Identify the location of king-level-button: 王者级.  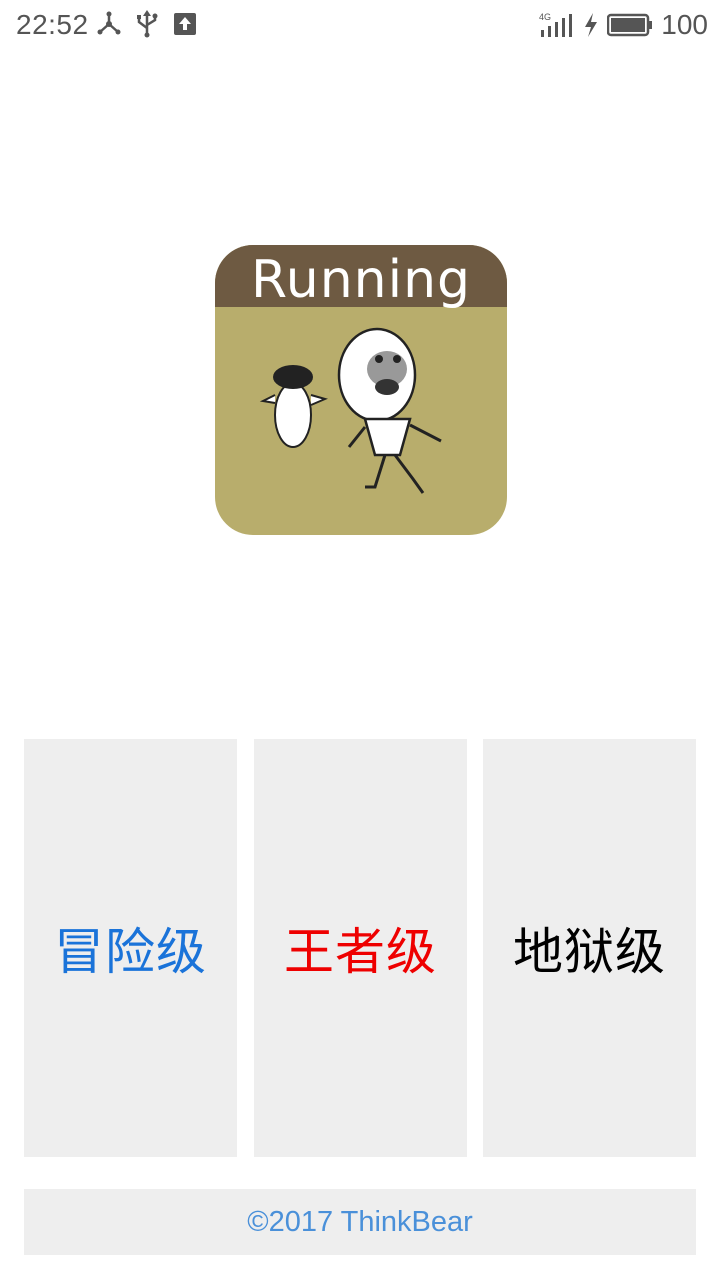
(360, 948).